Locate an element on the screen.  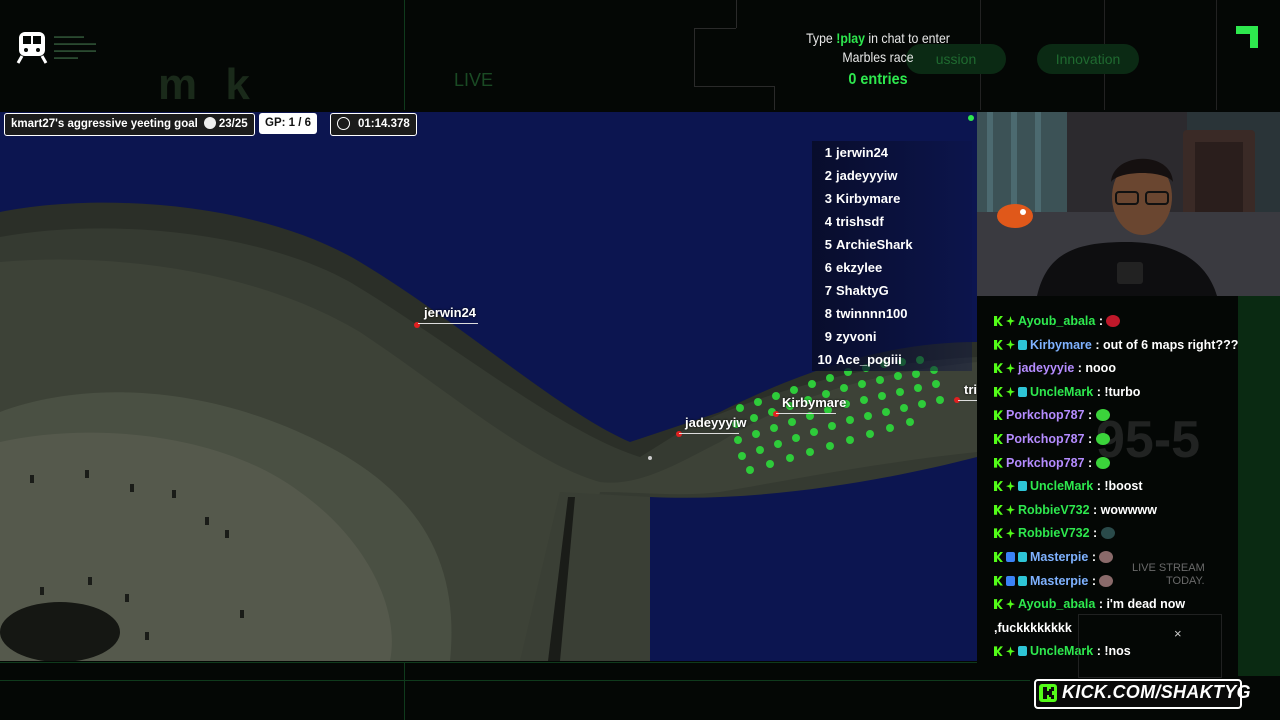
marble-icon is located at coordinates (209, 123).